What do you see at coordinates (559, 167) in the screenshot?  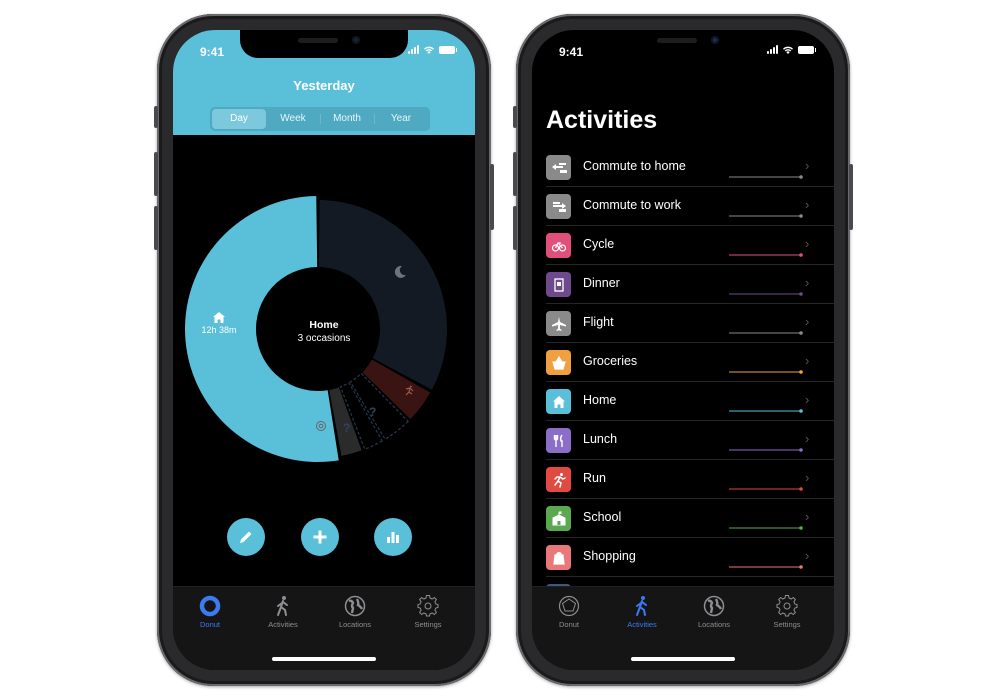 I see `commute-home-icon` at bounding box center [559, 167].